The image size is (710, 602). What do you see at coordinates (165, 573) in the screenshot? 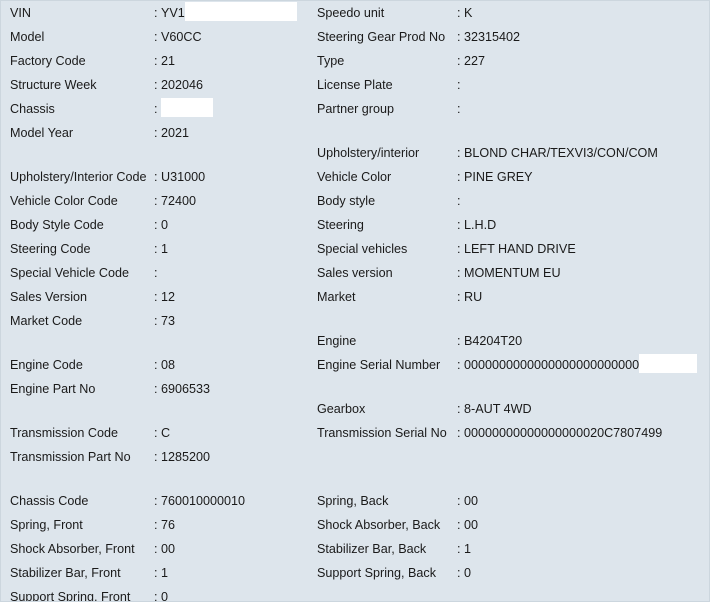
I see `field-value-text: 1` at bounding box center [165, 573].